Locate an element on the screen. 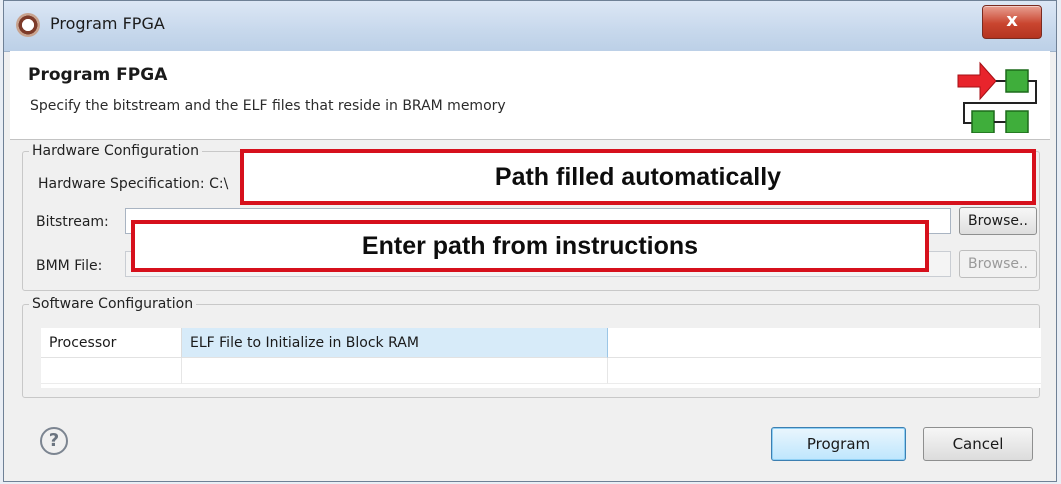 The height and width of the screenshot is (484, 1061). annotation-enter-path: Enter path from instructions is located at coordinates (530, 246).